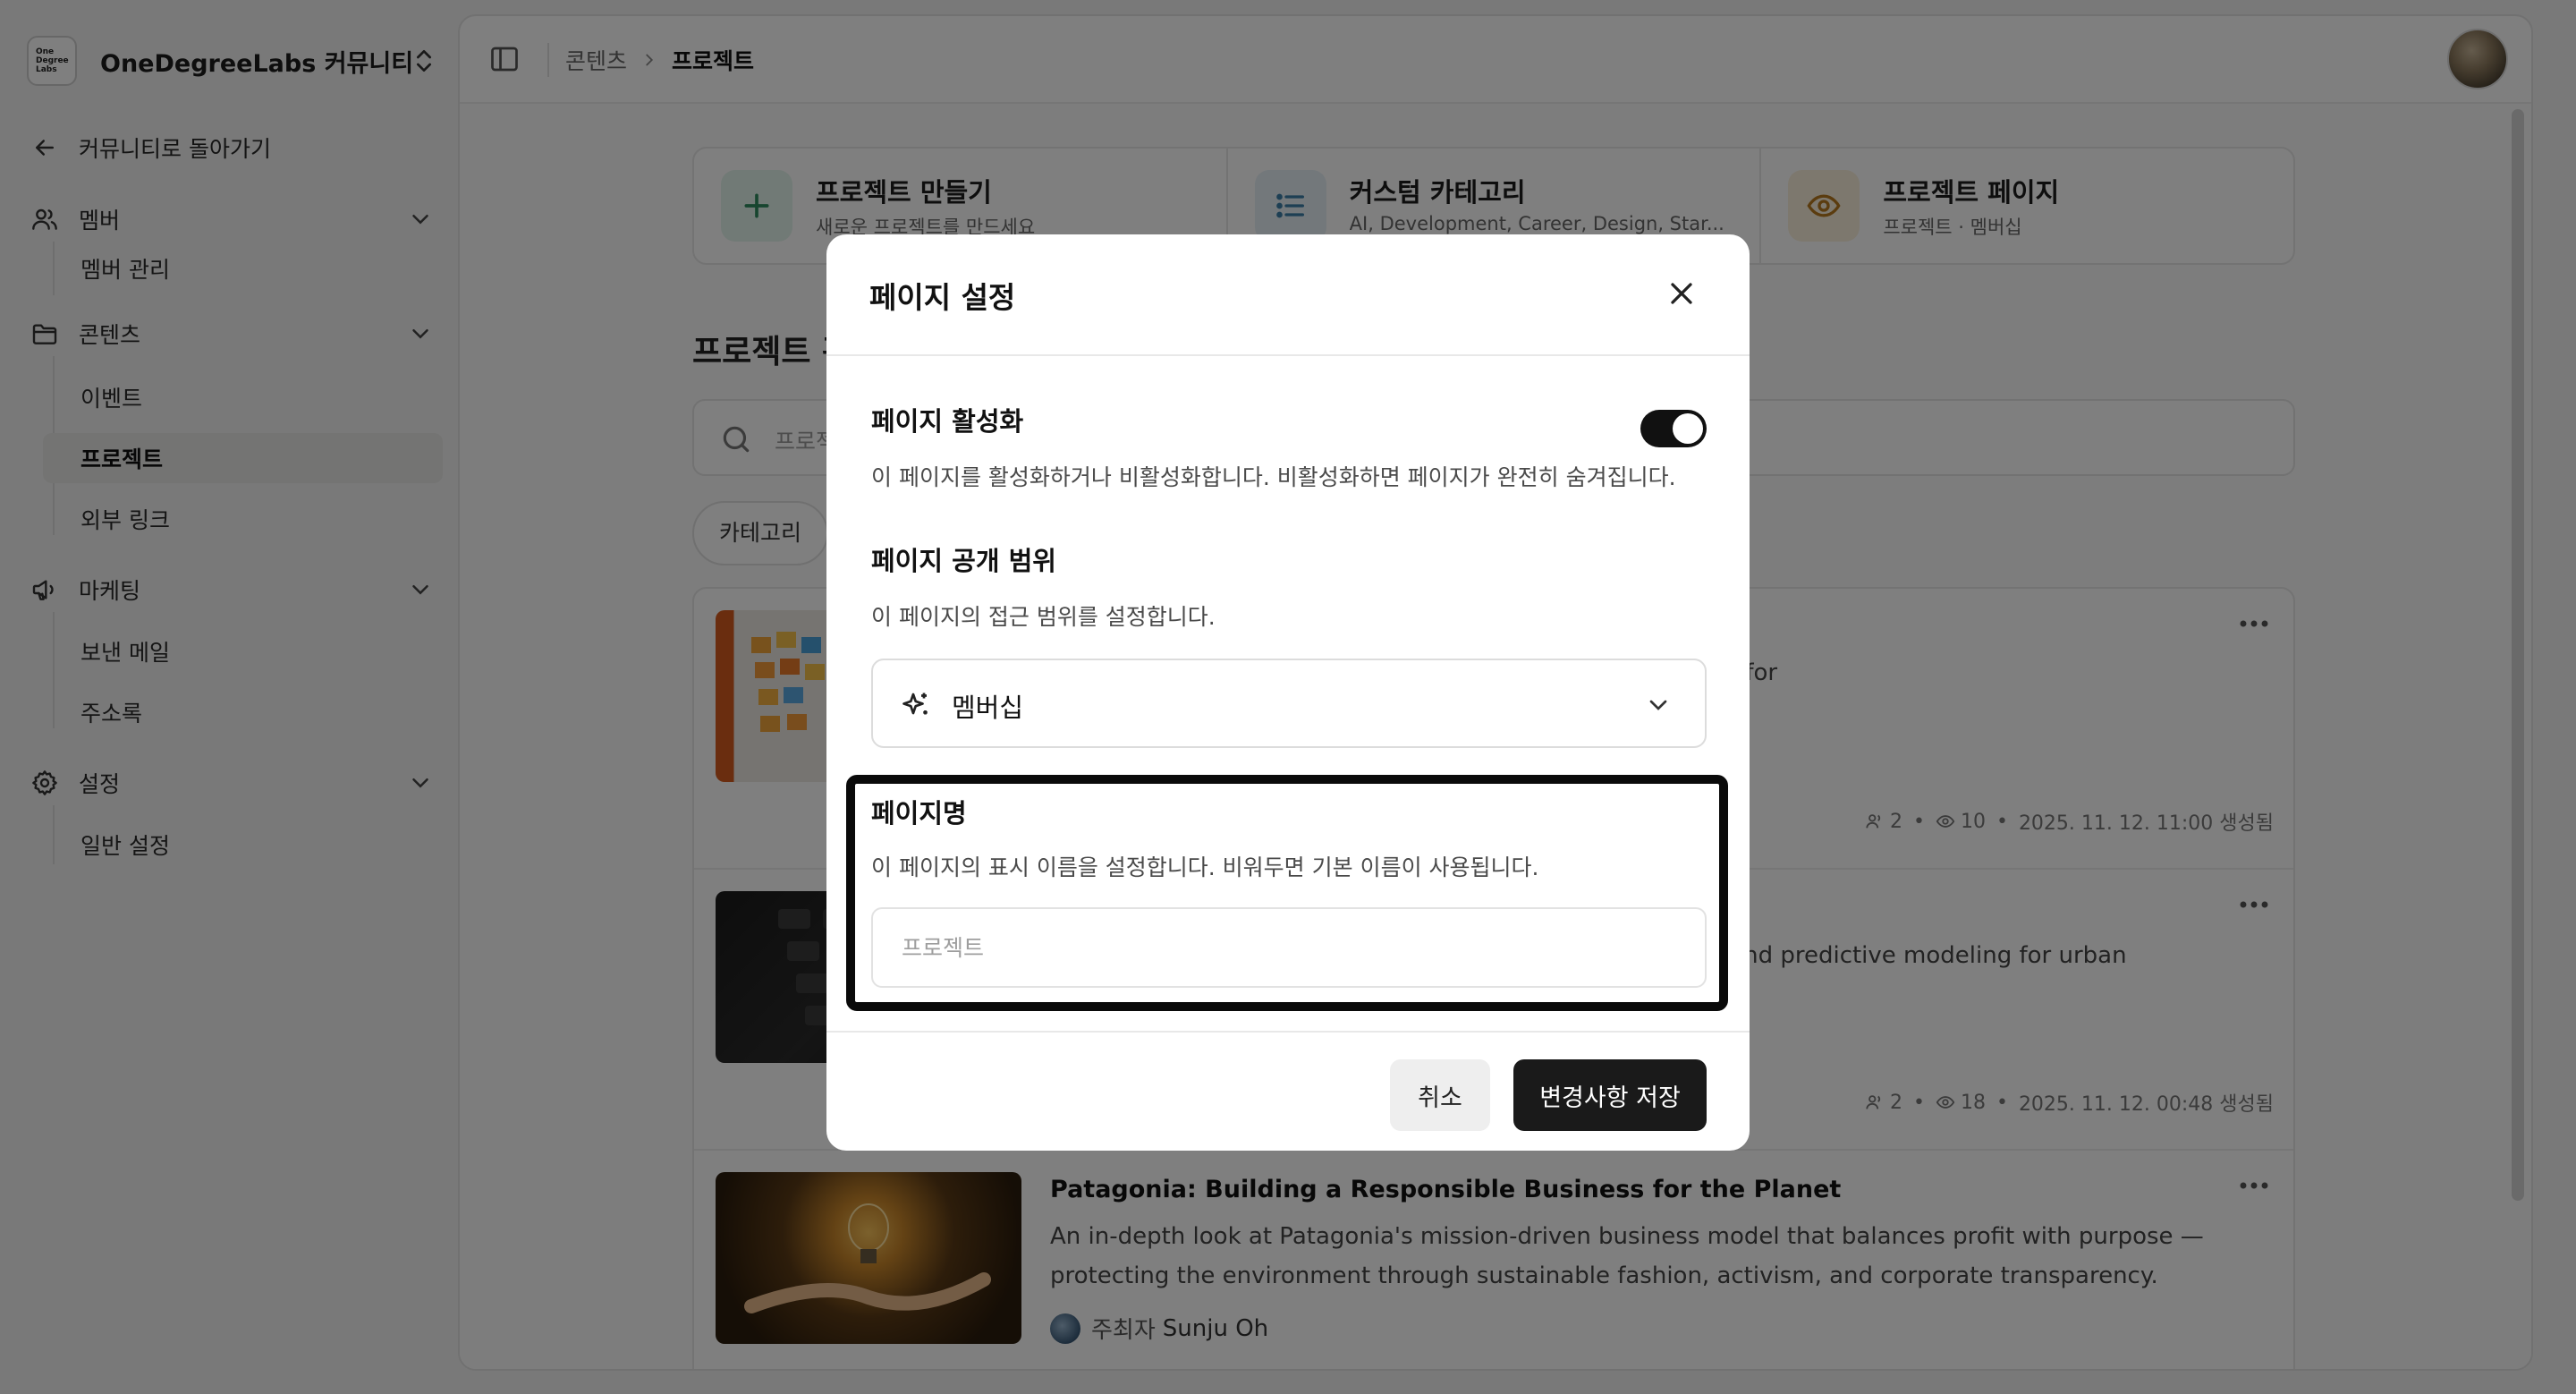  I want to click on page-name-description: 이 페이지의 표시 이름을 설정합니다. 비워두면 기본 이름이 사용됩니다., so click(1205, 867).